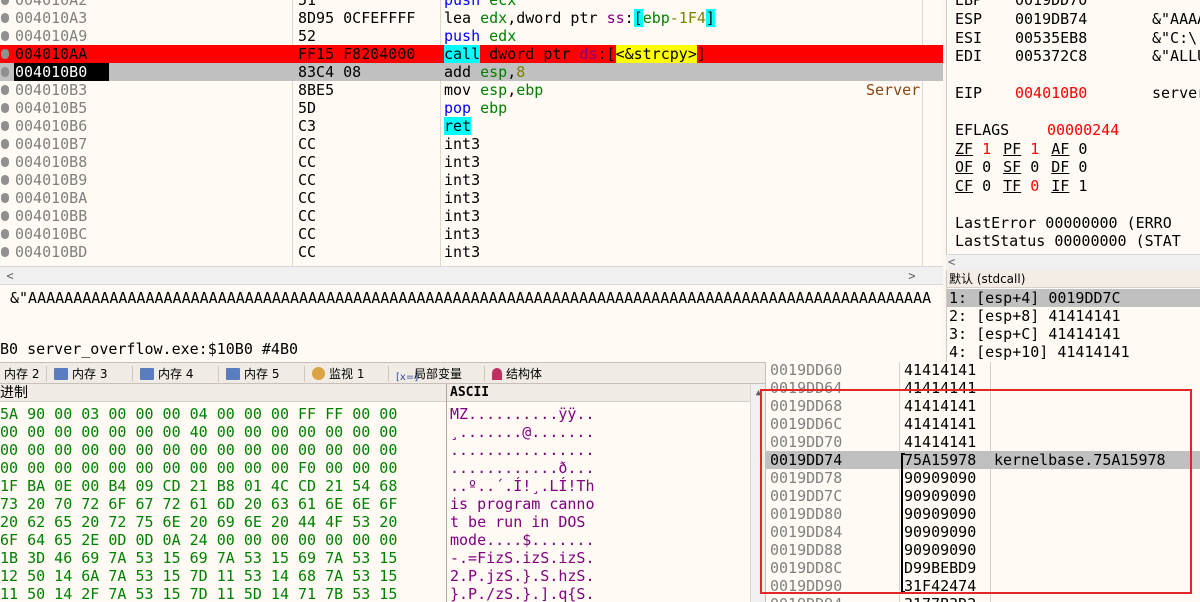 The height and width of the screenshot is (602, 1200). I want to click on flag-if: IF 1, so click(1069, 186).